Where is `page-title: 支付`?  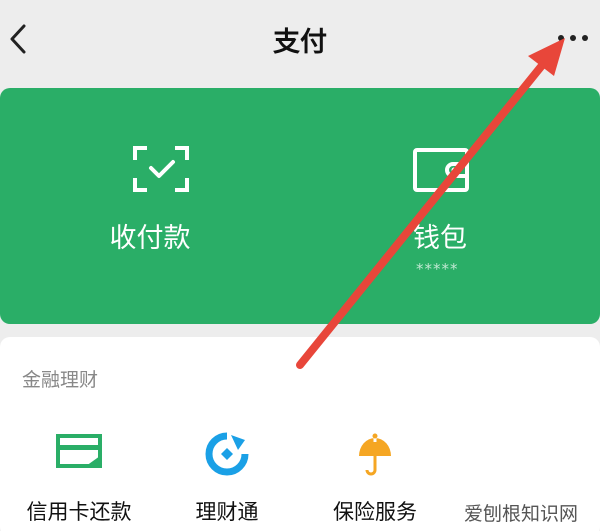 page-title: 支付 is located at coordinates (300, 42).